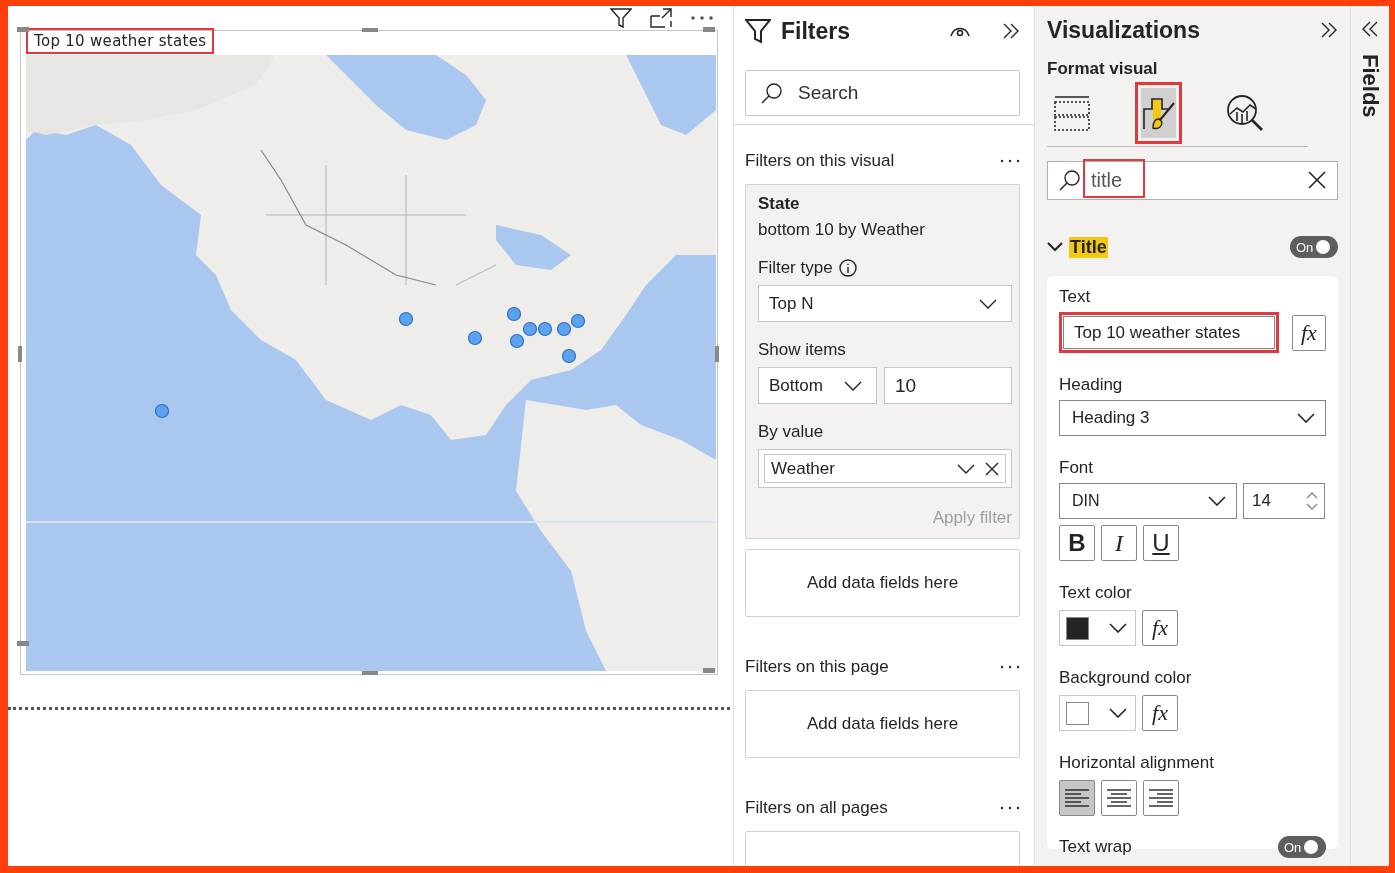  Describe the element at coordinates (1119, 543) in the screenshot. I see `style-button: I` at that location.